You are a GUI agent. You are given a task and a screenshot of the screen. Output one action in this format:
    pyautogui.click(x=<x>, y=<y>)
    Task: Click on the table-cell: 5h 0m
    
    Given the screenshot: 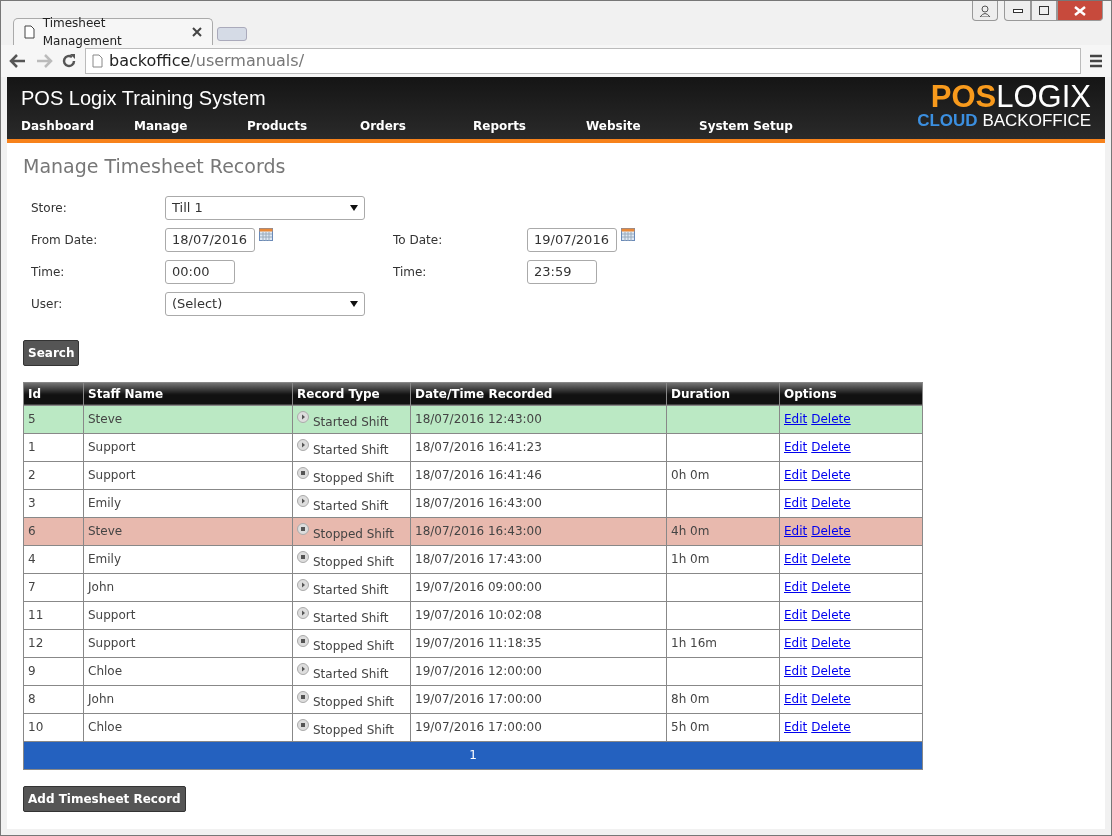 What is the action you would take?
    pyautogui.click(x=723, y=727)
    